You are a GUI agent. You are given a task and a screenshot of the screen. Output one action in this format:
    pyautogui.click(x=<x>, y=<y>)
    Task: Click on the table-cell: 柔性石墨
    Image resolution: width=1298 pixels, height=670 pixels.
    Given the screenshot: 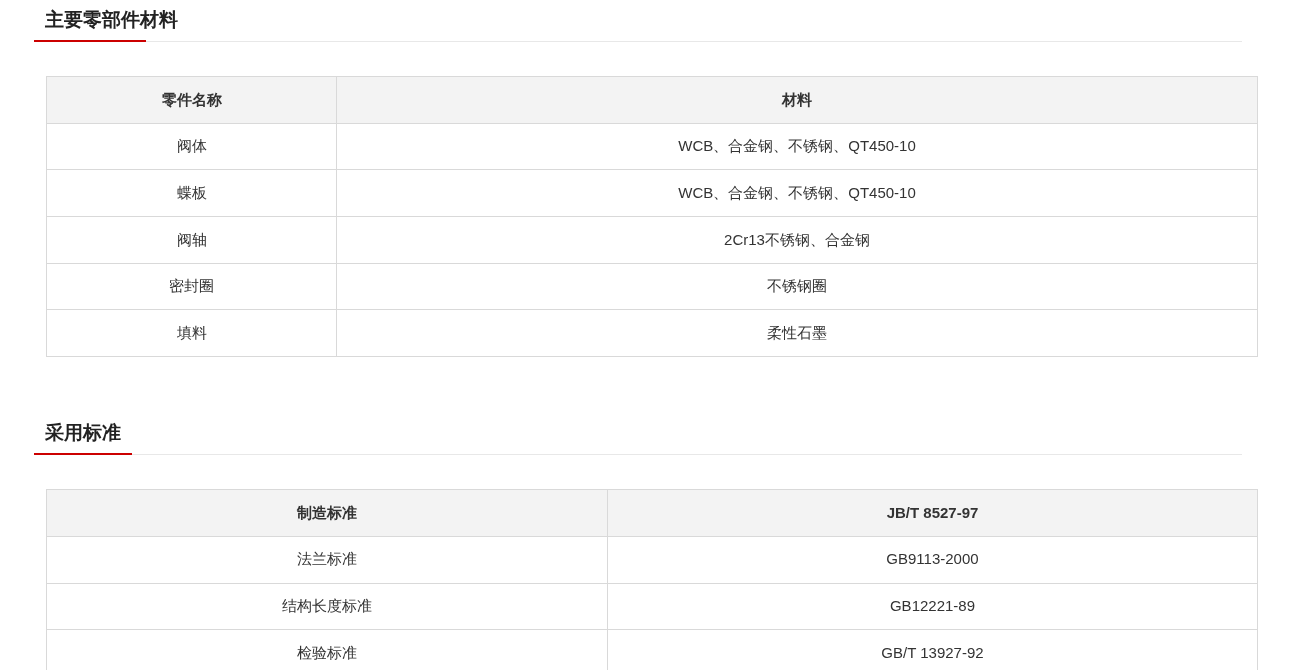 What is the action you would take?
    pyautogui.click(x=797, y=333)
    